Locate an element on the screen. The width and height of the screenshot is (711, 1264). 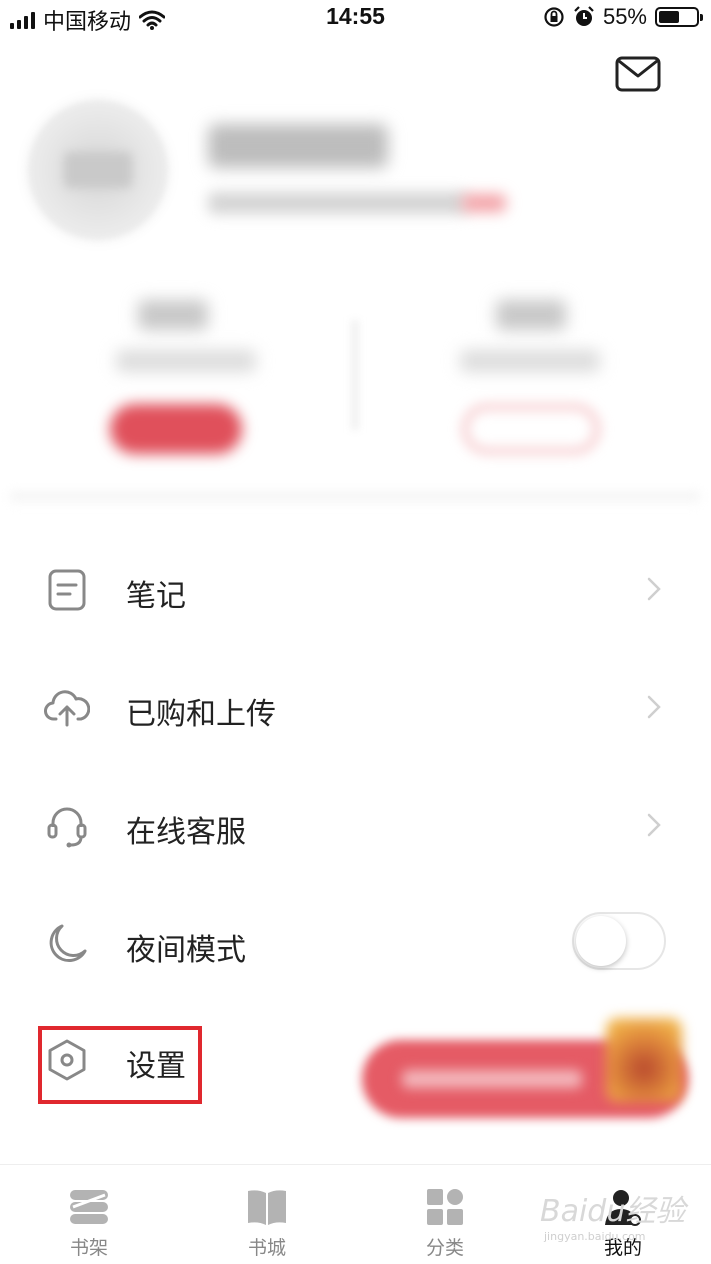
card-shadow is located at coordinates (355, 499).